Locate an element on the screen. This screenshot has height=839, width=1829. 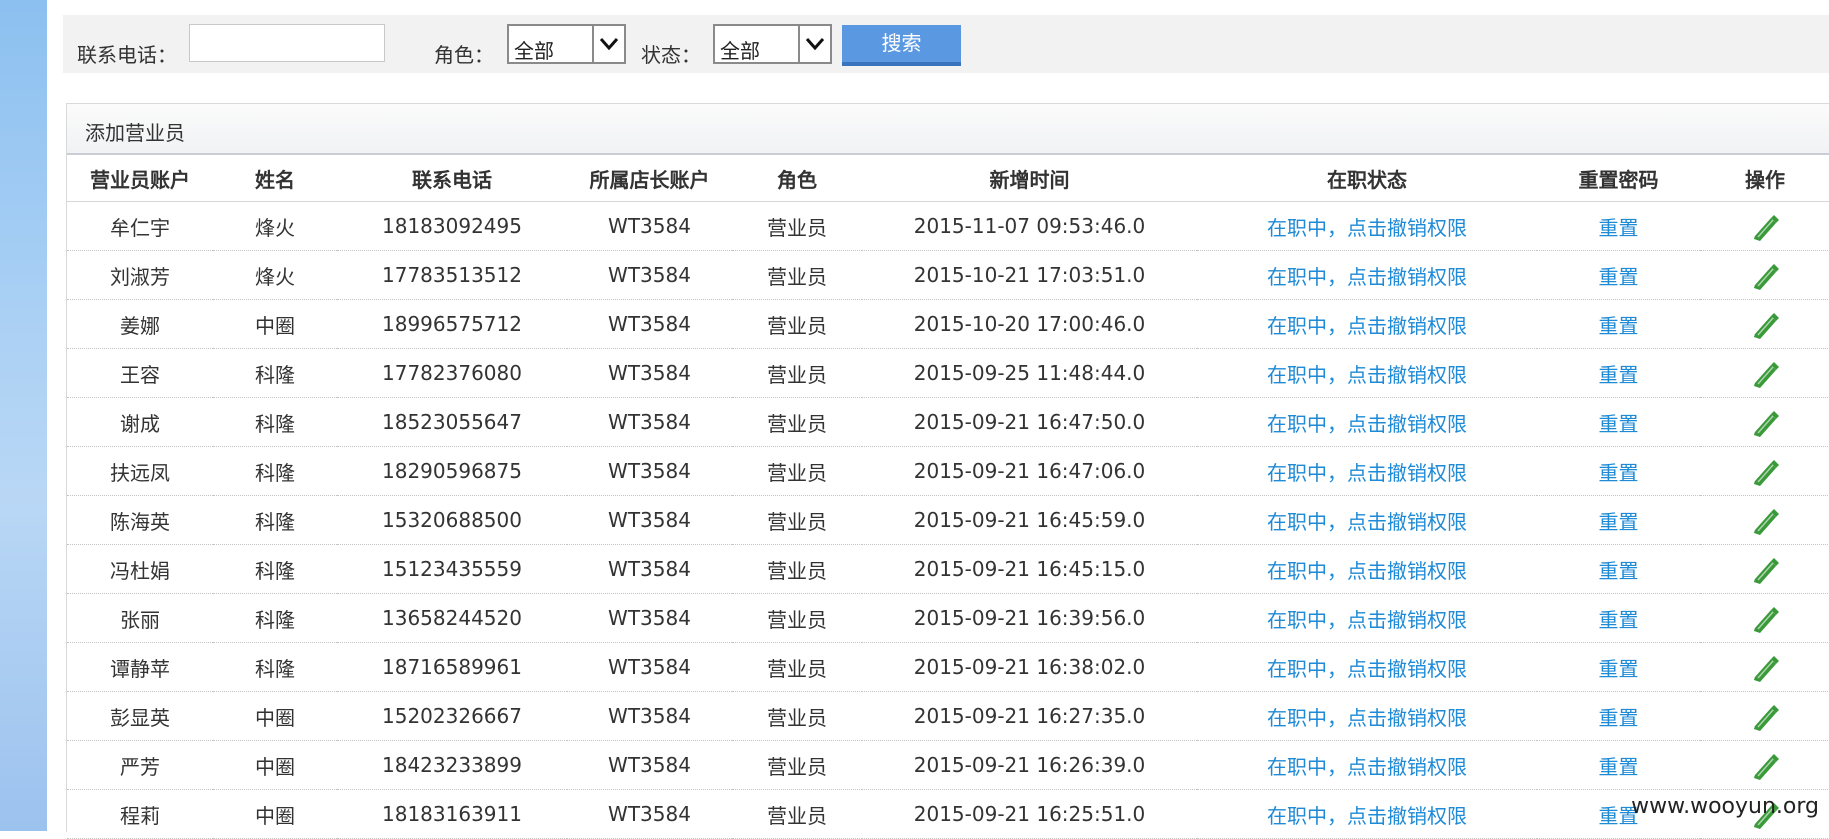
cell-time: 2015-10-21 17:03:51.0 is located at coordinates (1029, 275).